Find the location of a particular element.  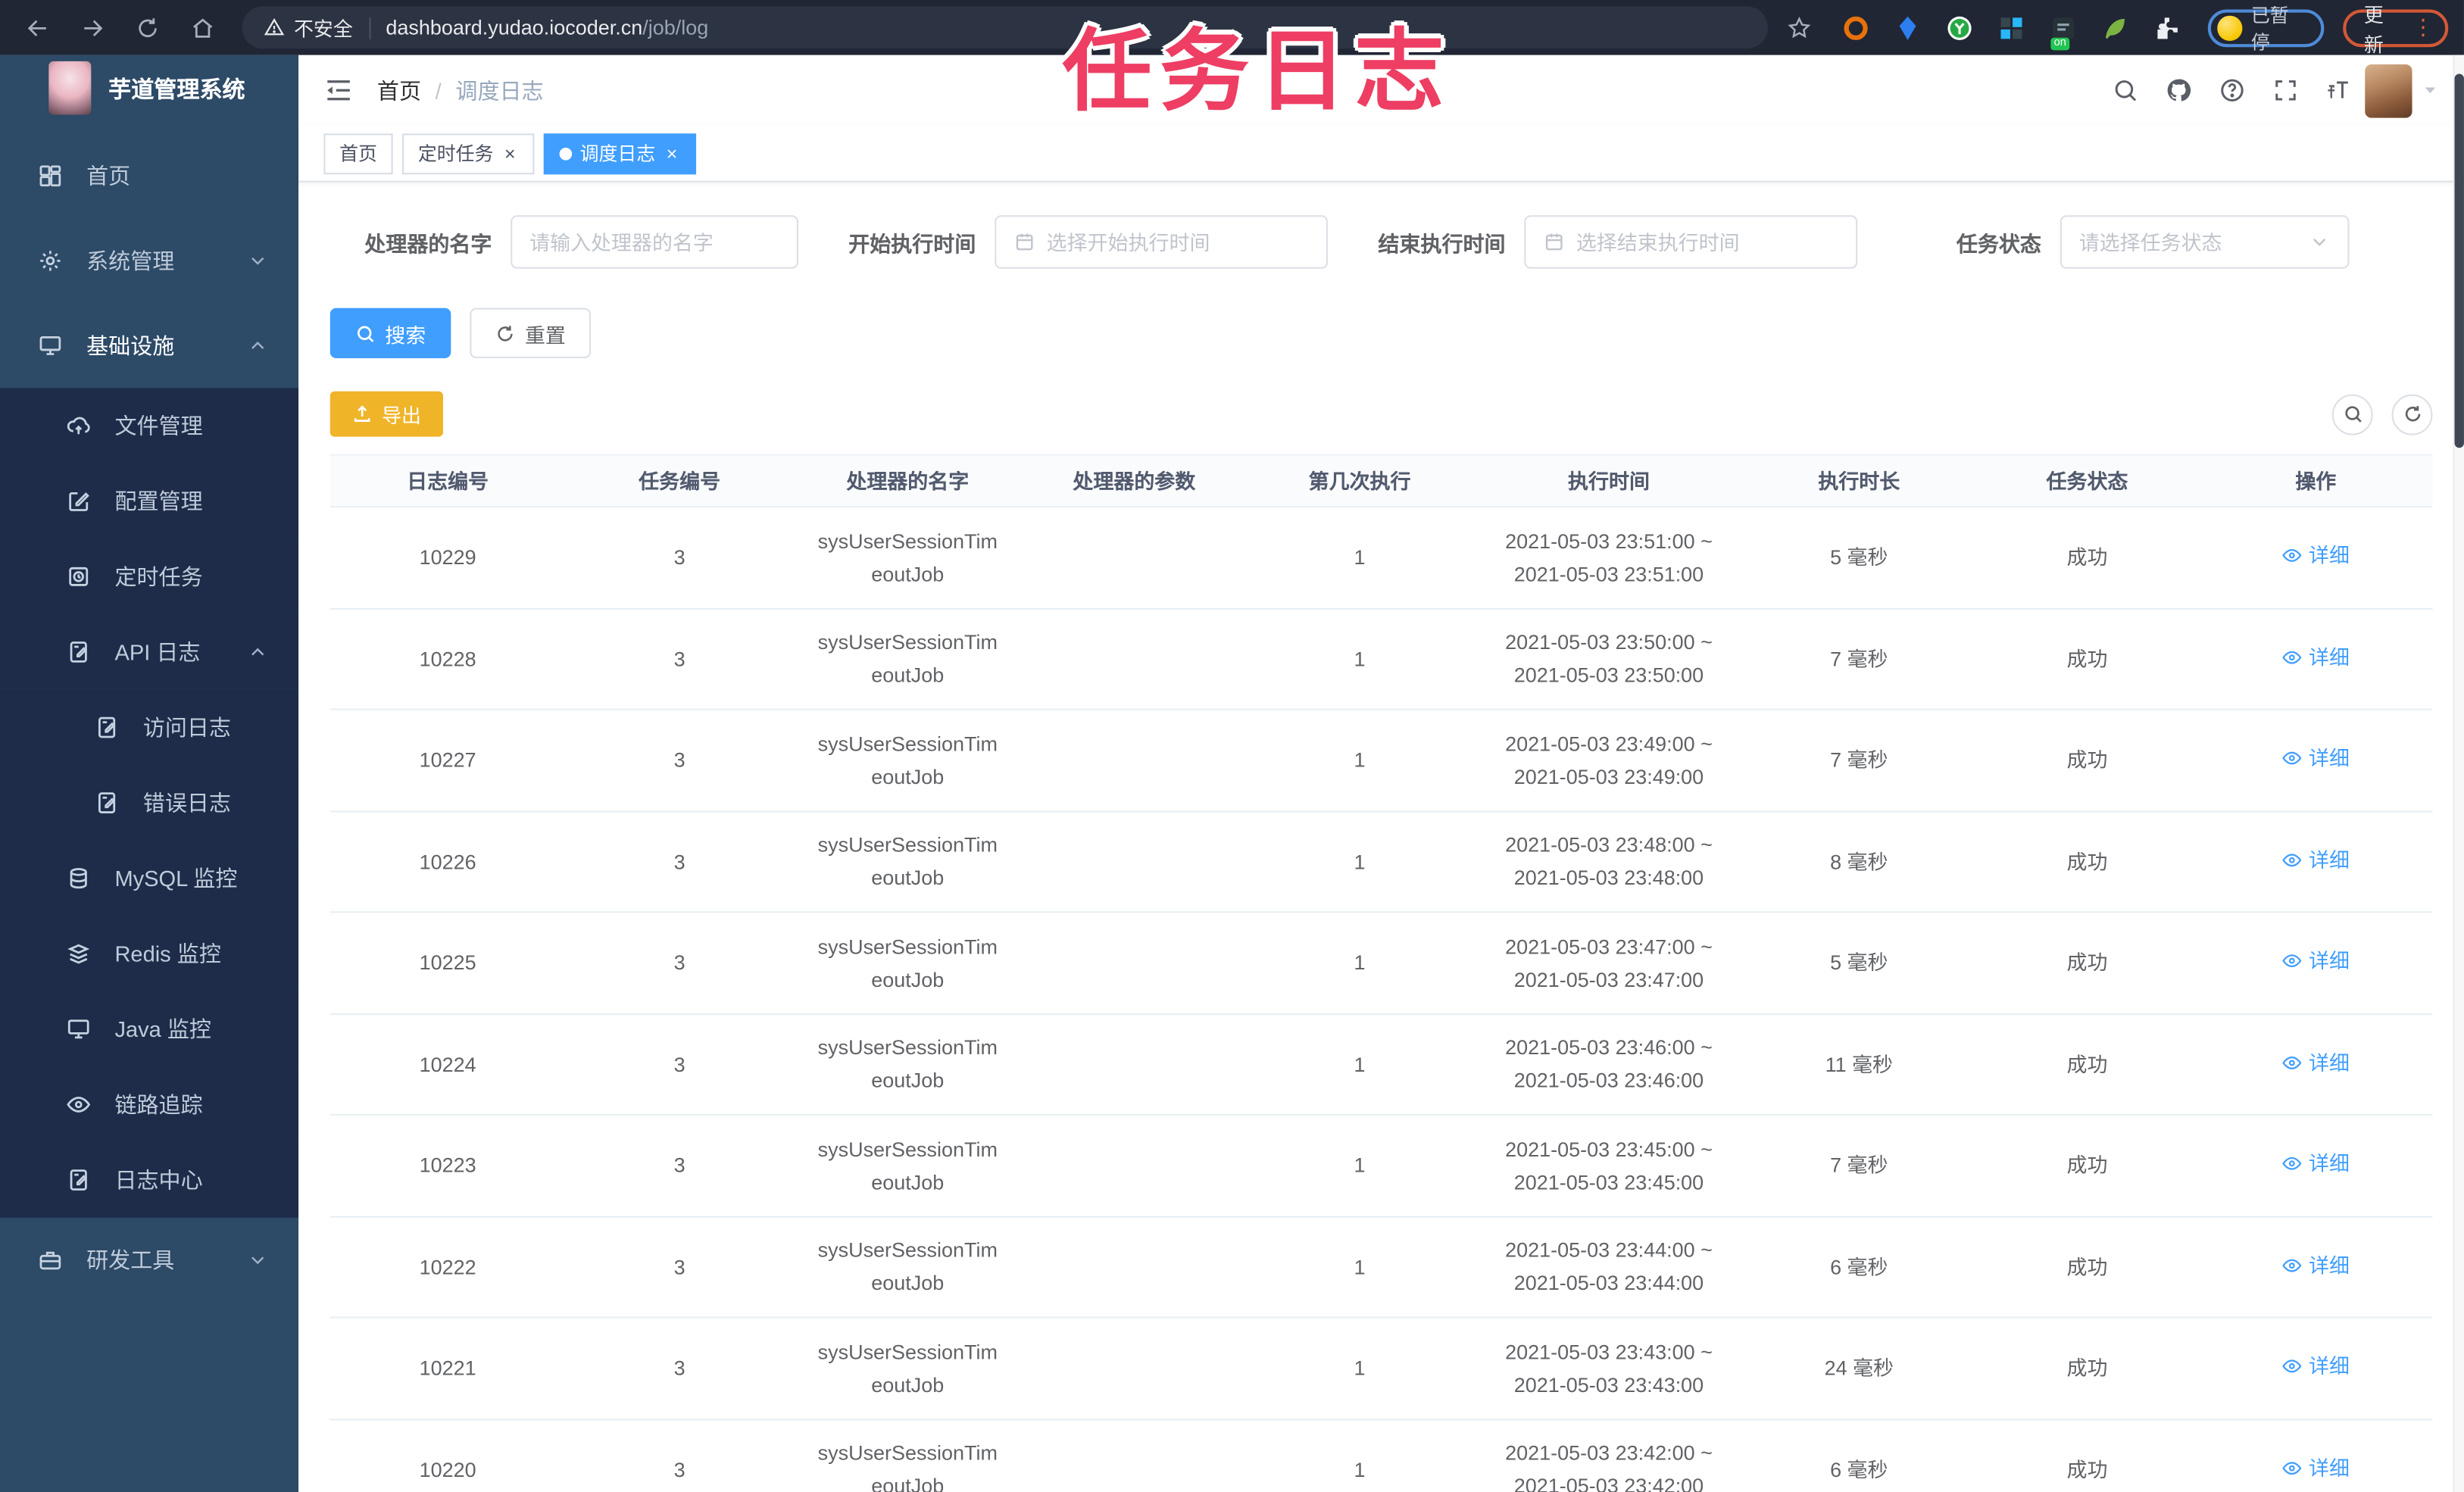

search-icon is located at coordinates (2125, 90).